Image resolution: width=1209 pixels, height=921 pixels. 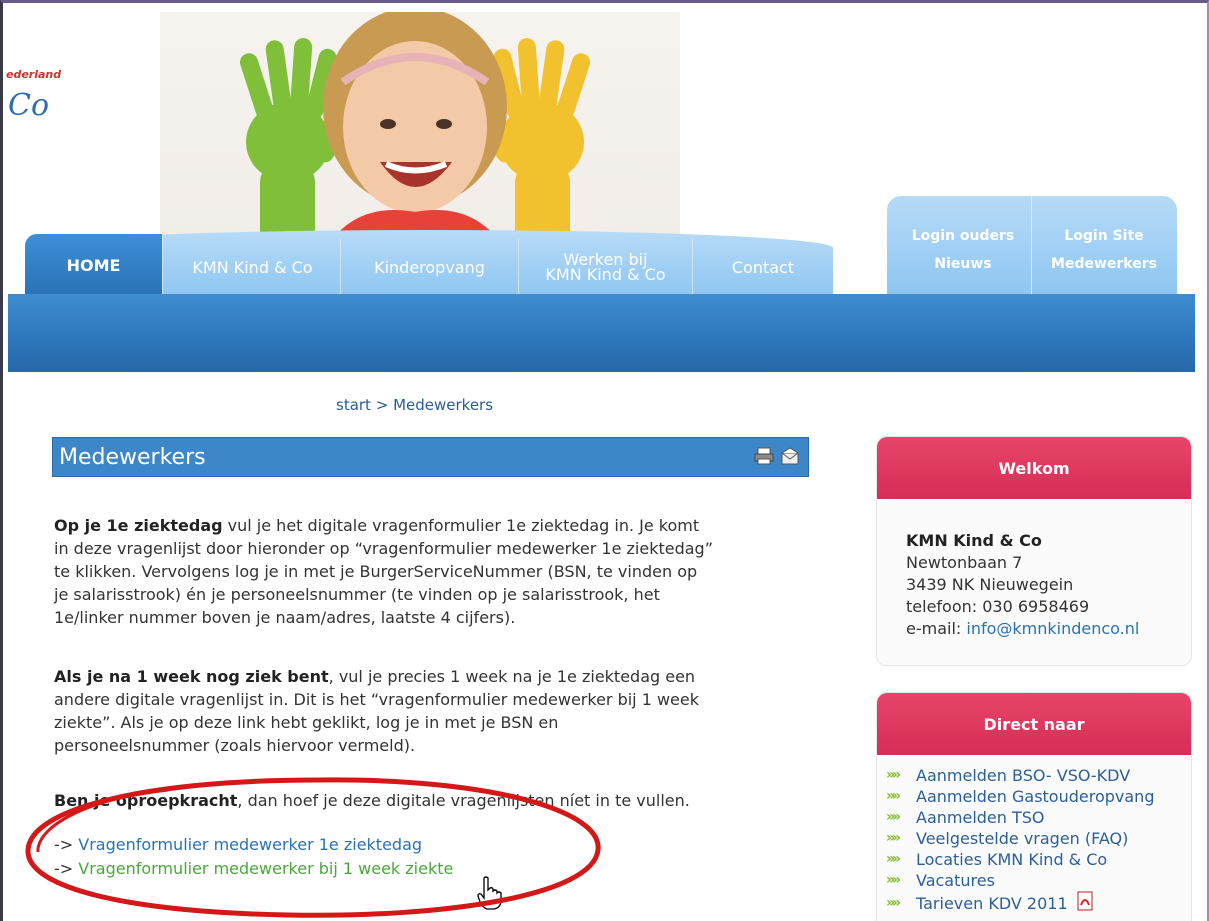 I want to click on email-link: info@kmnkindenco.nl, so click(x=1052, y=628).